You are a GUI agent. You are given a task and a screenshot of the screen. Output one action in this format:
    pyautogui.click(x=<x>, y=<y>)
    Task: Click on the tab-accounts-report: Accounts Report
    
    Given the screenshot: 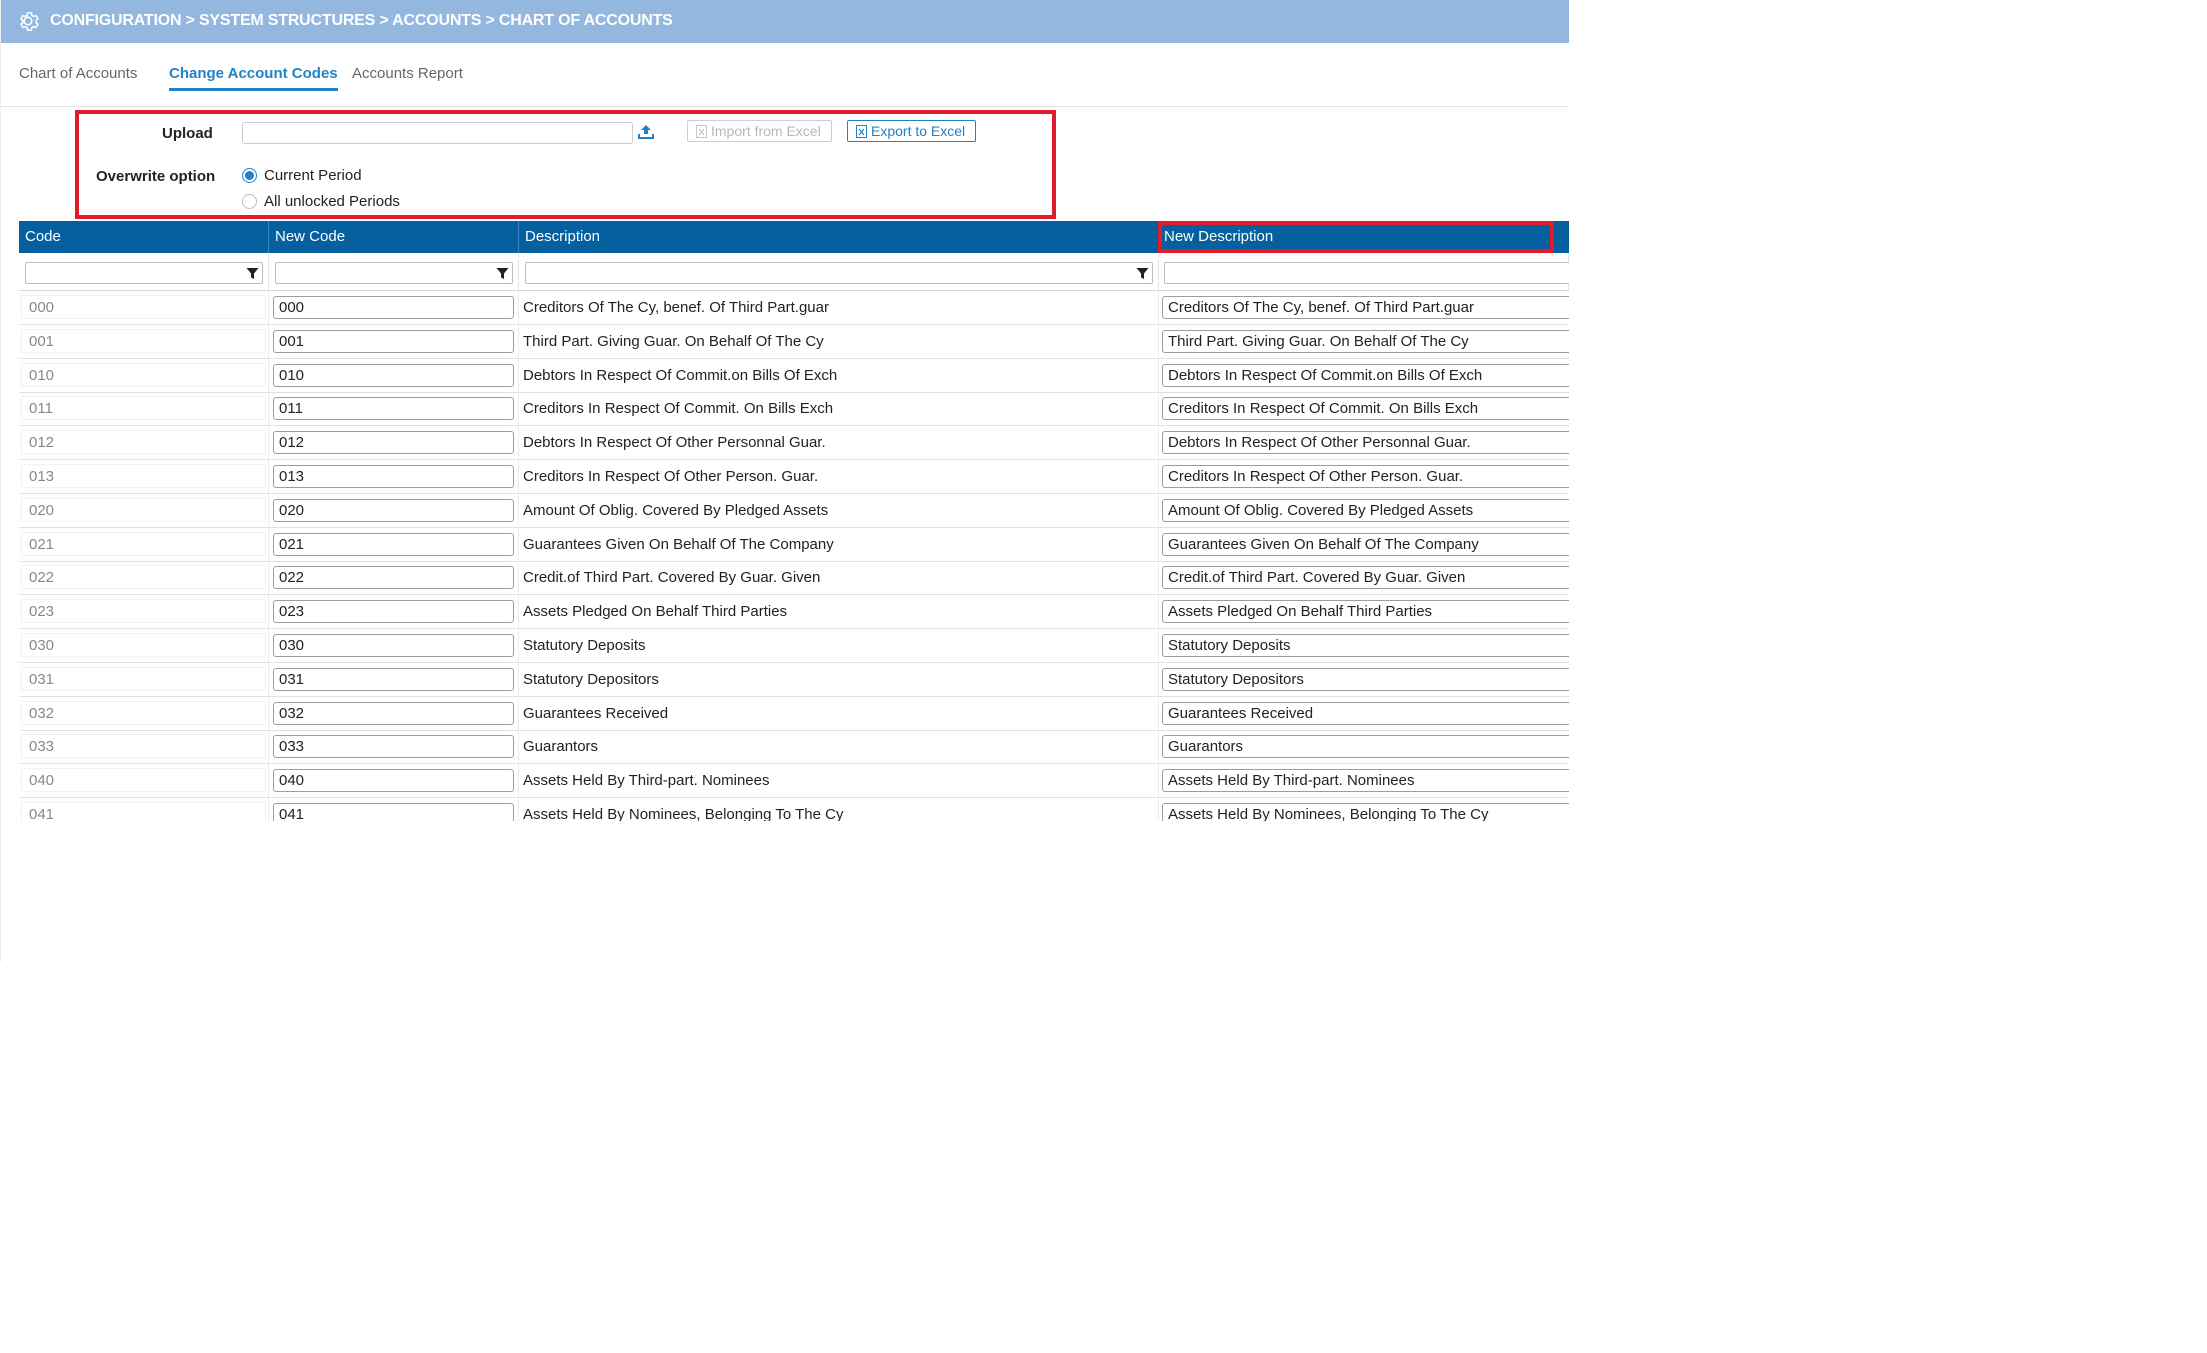 What is the action you would take?
    pyautogui.click(x=407, y=73)
    